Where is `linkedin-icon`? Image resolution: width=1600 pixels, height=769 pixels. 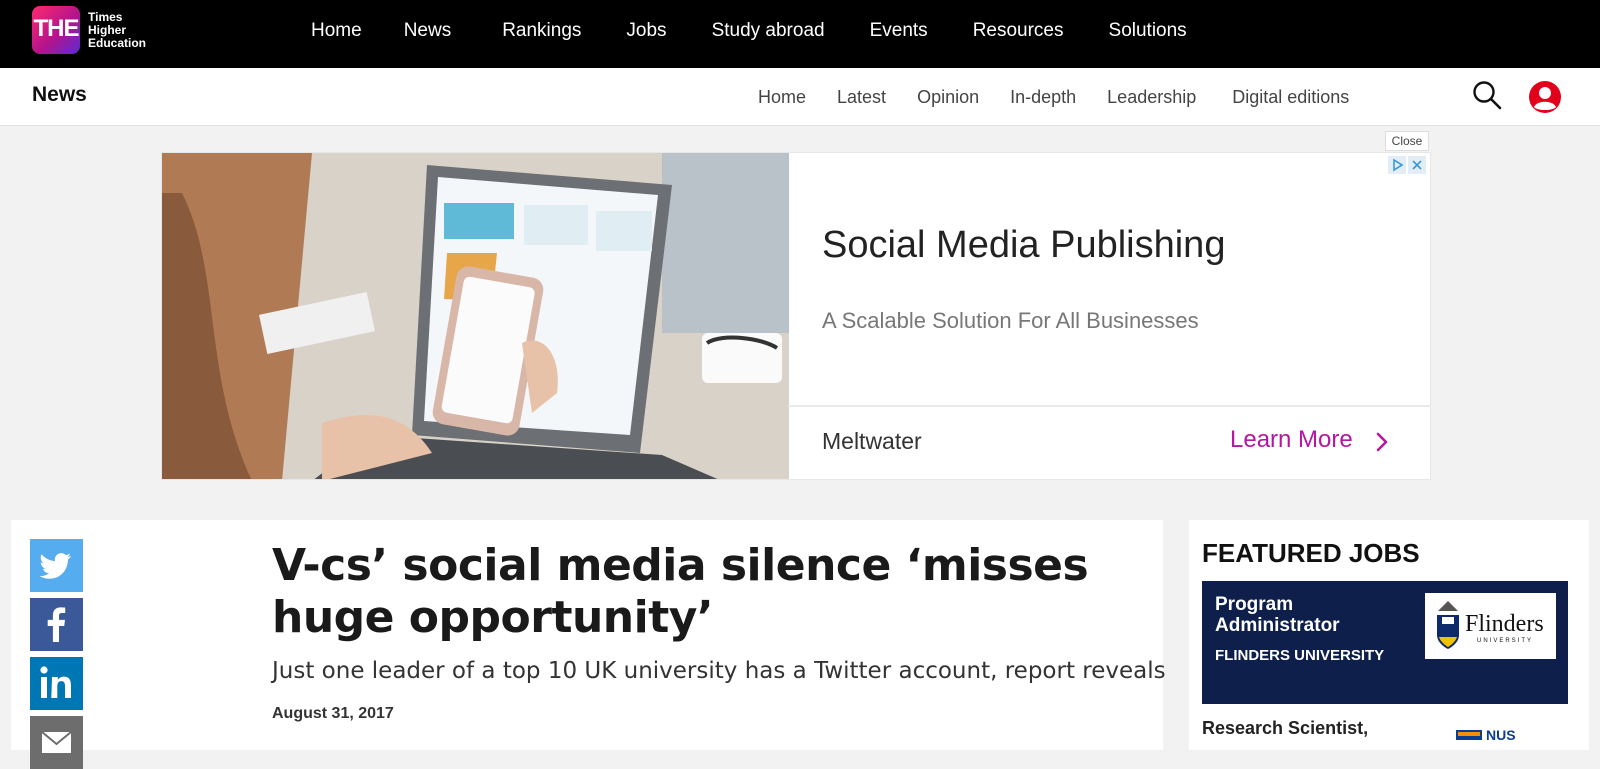 linkedin-icon is located at coordinates (56, 683).